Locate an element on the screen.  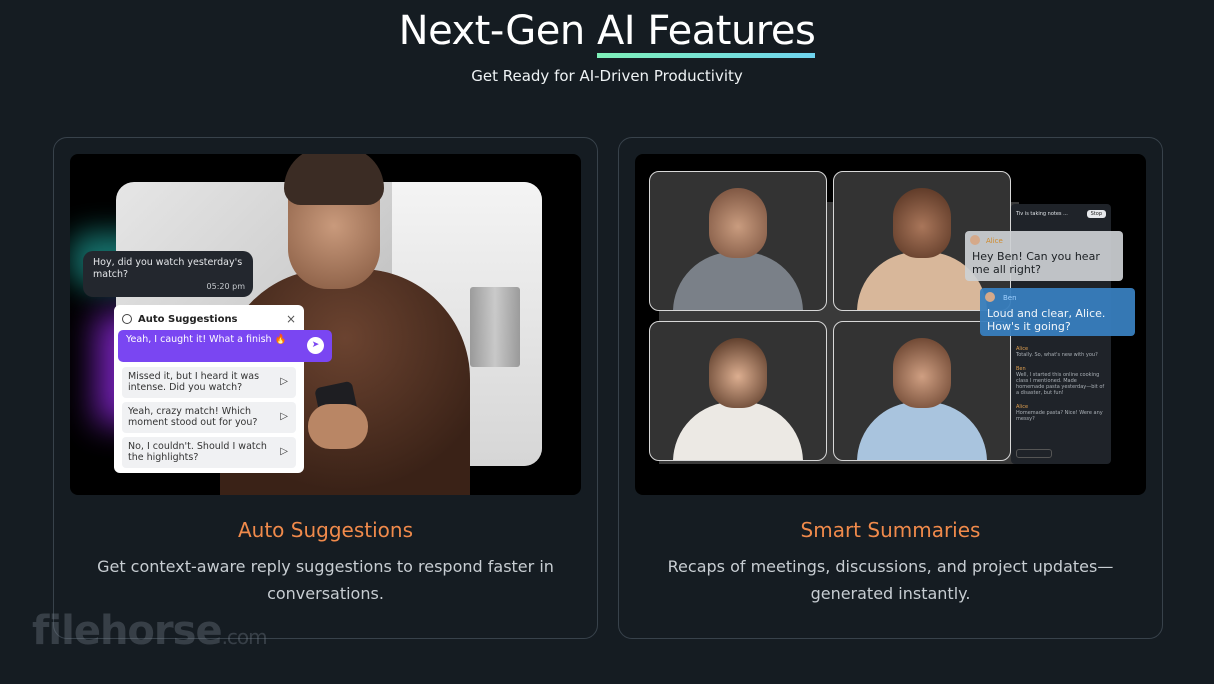
chat-bubble-icon is located at coordinates (127, 319).